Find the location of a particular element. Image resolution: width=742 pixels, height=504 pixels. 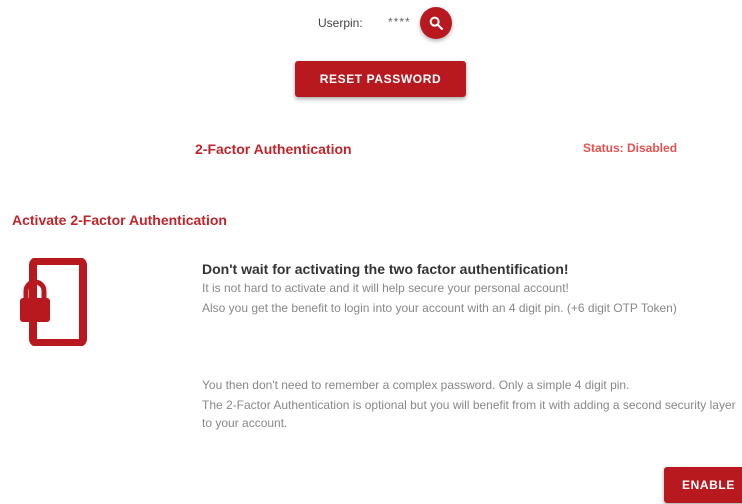

reset-password-button: RESET PASSWORD is located at coordinates (380, 79).